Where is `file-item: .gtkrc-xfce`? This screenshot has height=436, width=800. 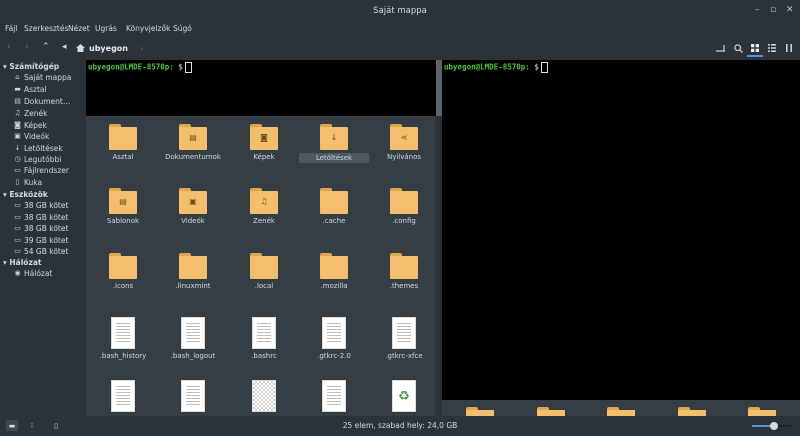 file-item: .gtkrc-xfce is located at coordinates (402, 338).